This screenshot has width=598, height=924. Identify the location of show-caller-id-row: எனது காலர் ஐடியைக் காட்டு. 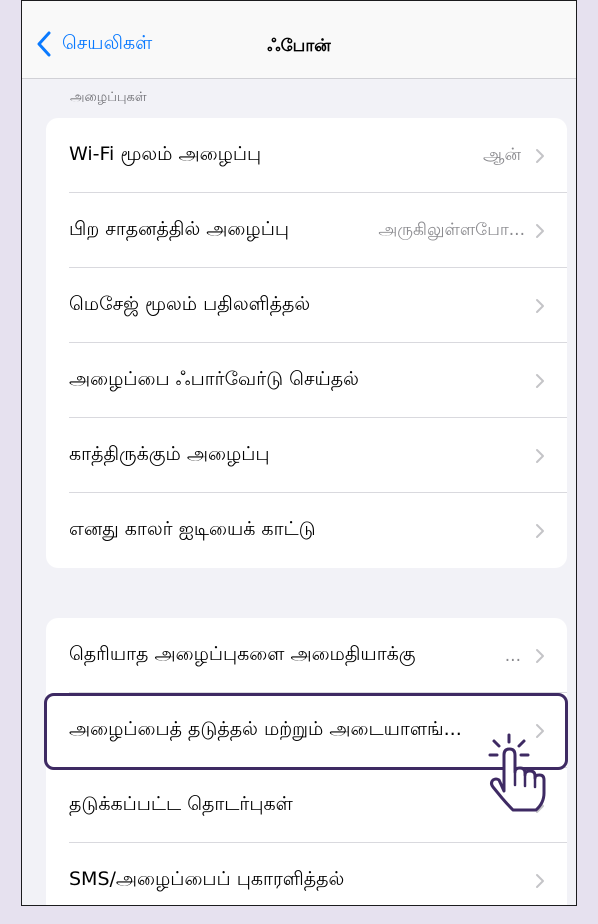
(306, 530).